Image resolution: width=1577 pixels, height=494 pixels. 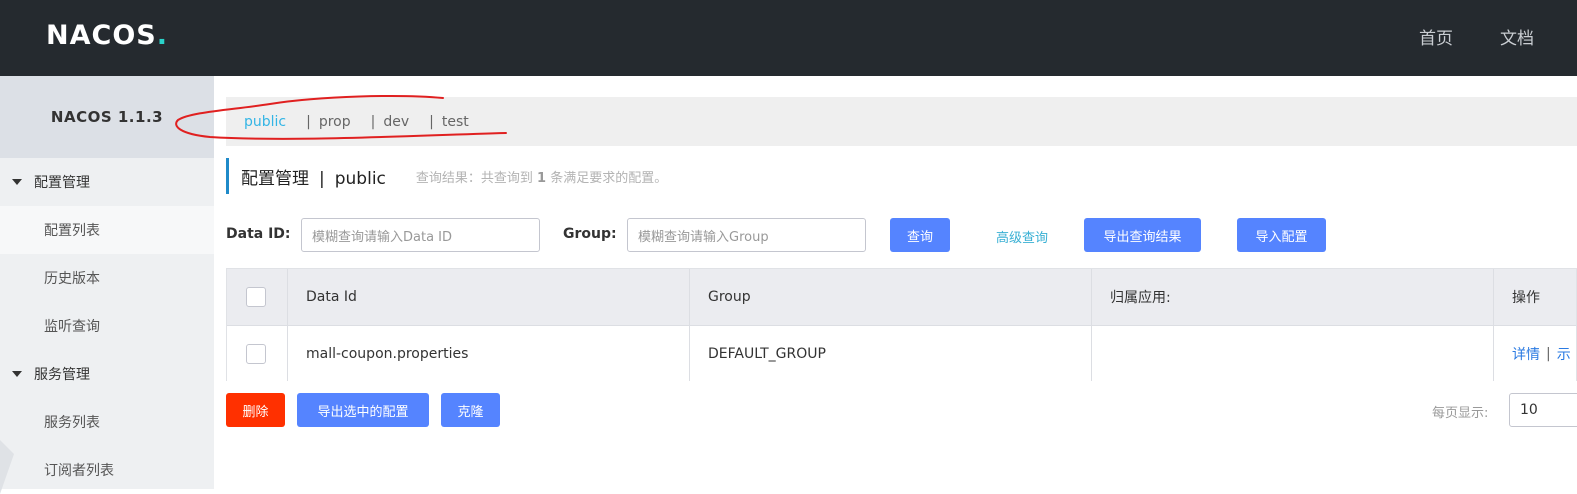 I want to click on group-search-input: 模糊查询请输入Group, so click(x=746, y=235).